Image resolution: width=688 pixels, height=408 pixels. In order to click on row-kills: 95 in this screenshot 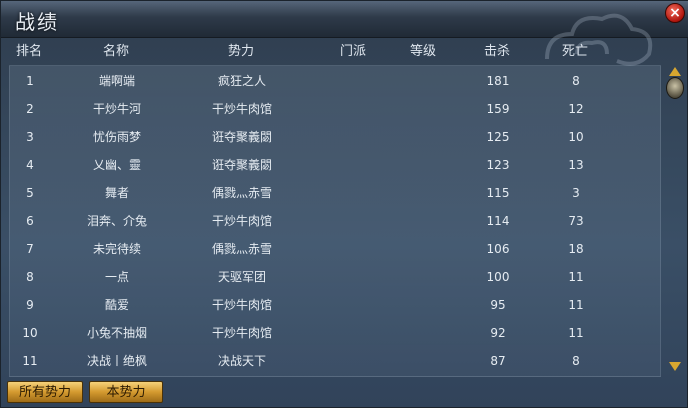, I will do `click(498, 305)`.